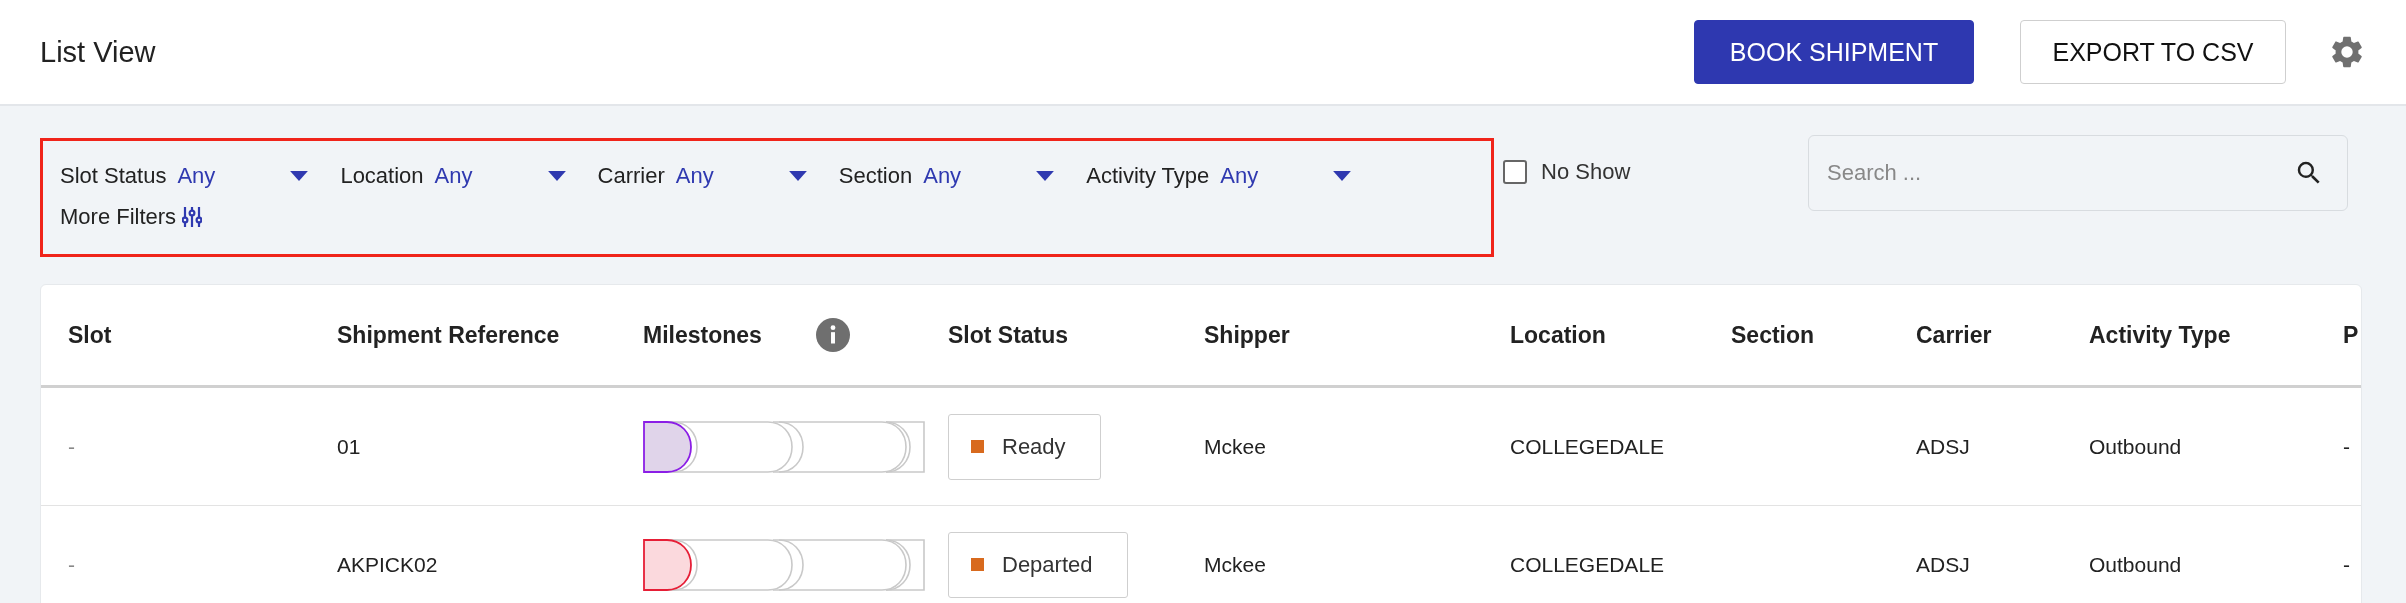 This screenshot has width=2406, height=603. I want to click on sliders-icon, so click(192, 217).